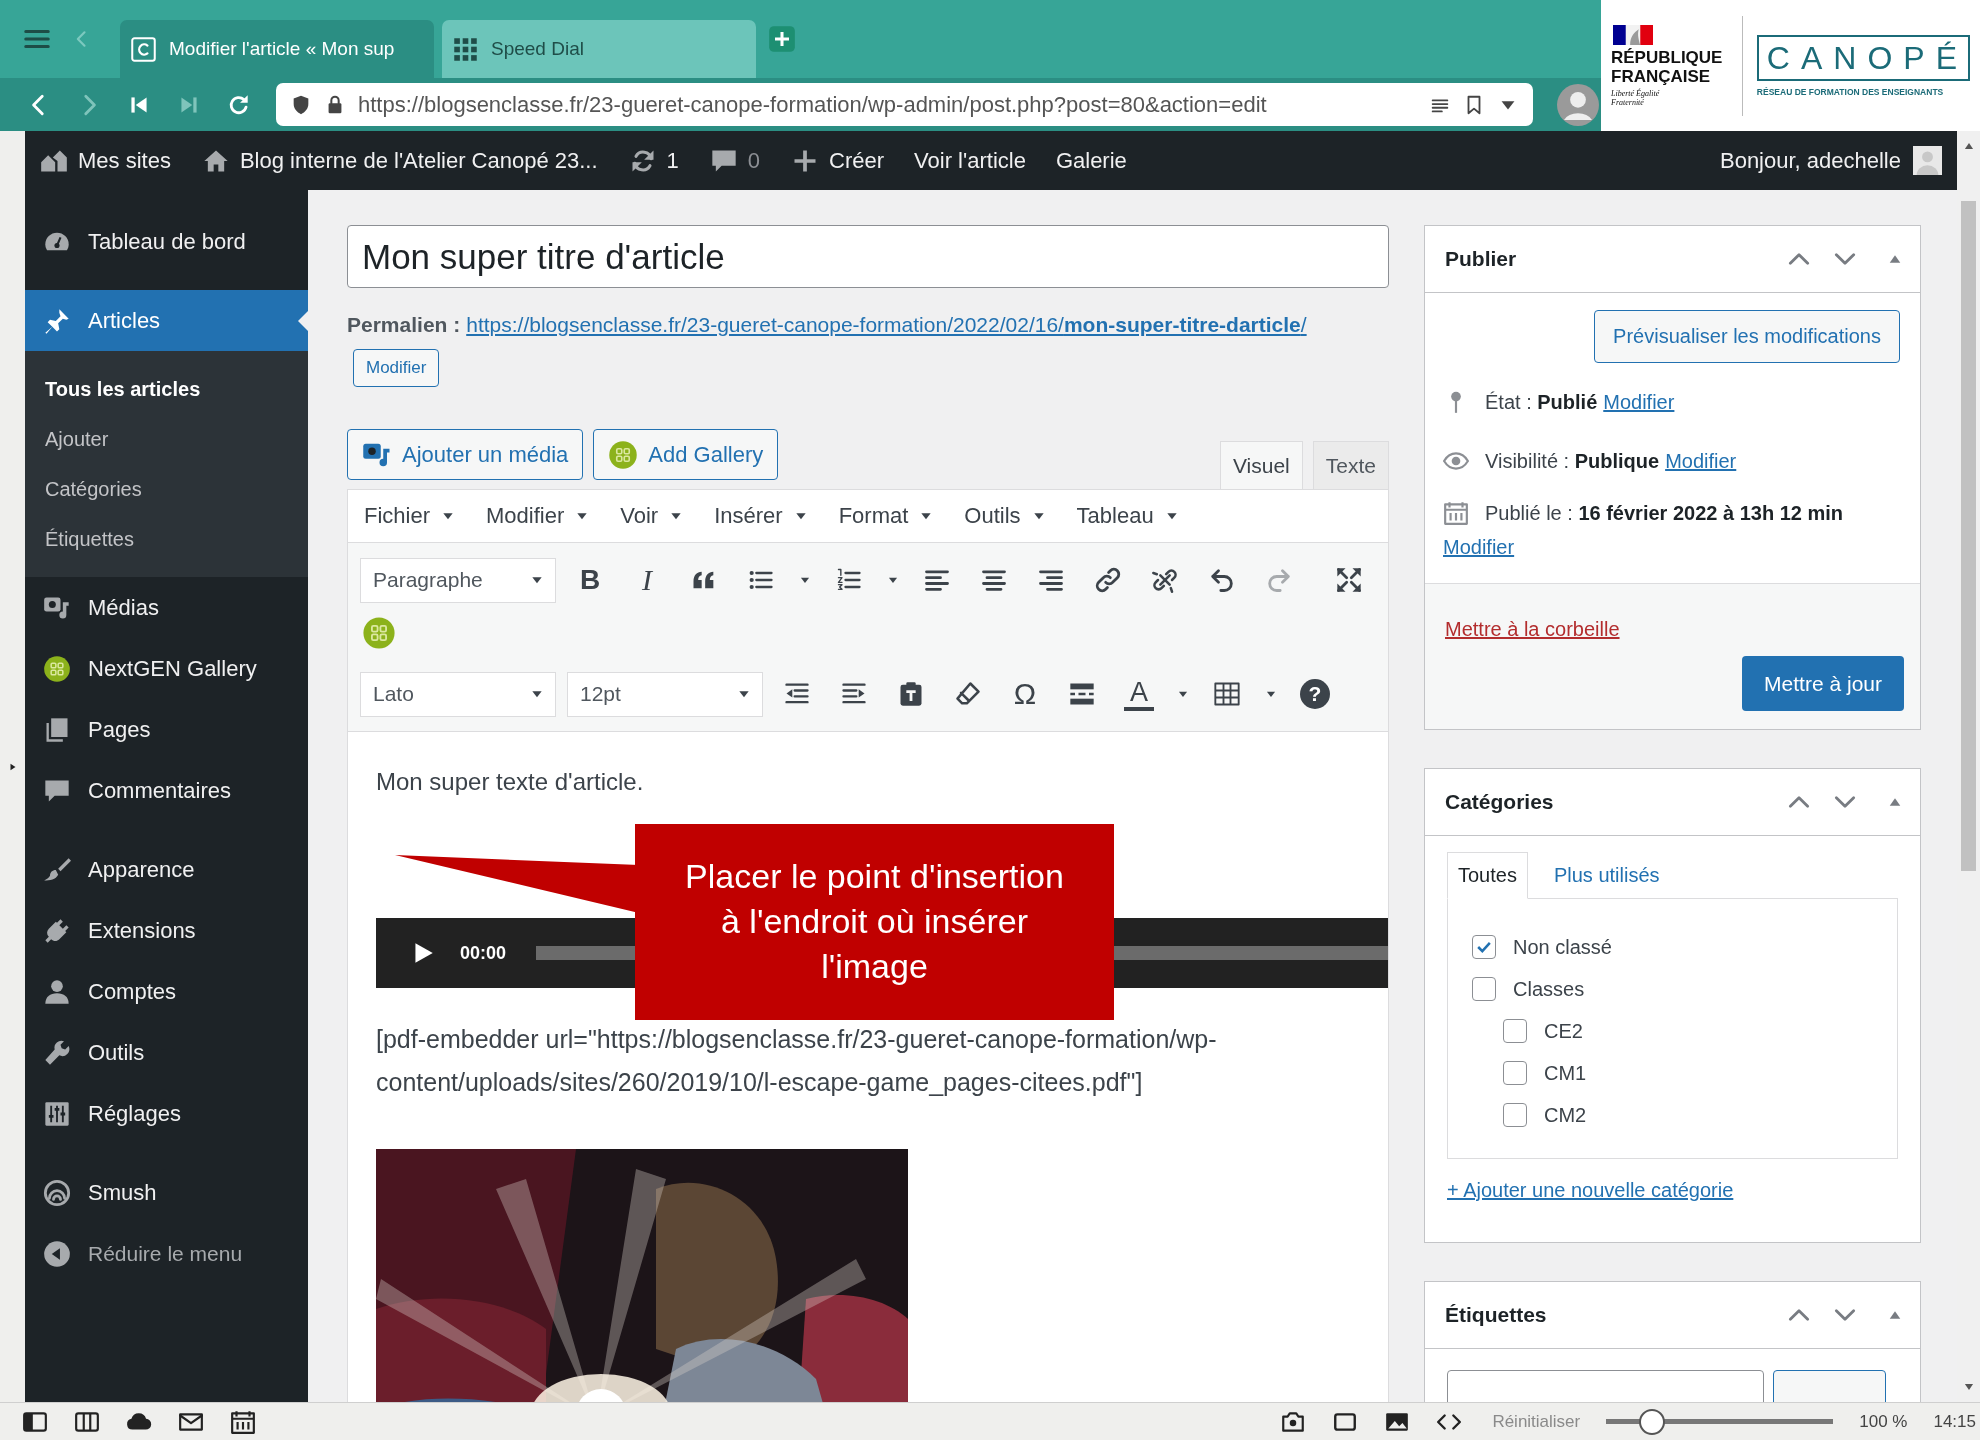  What do you see at coordinates (1549, 989) in the screenshot?
I see `checkbox-label: Classes` at bounding box center [1549, 989].